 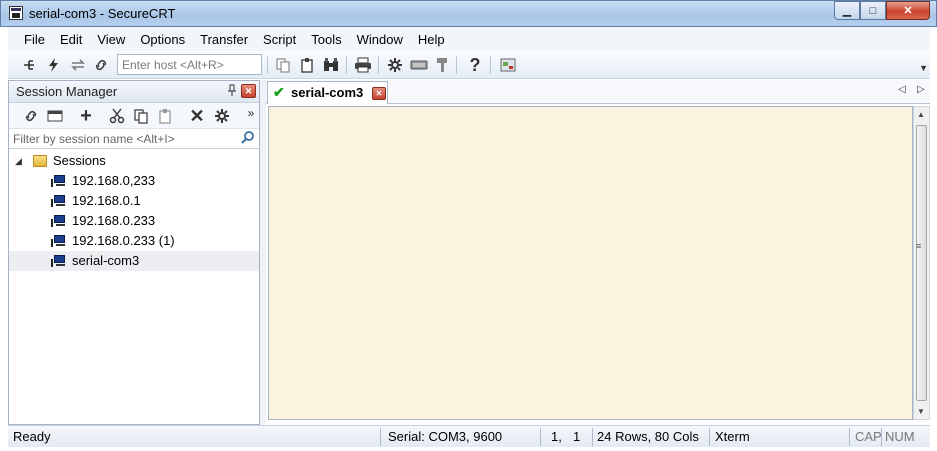 What do you see at coordinates (379, 93) in the screenshot?
I see `tab-close-button: ✕` at bounding box center [379, 93].